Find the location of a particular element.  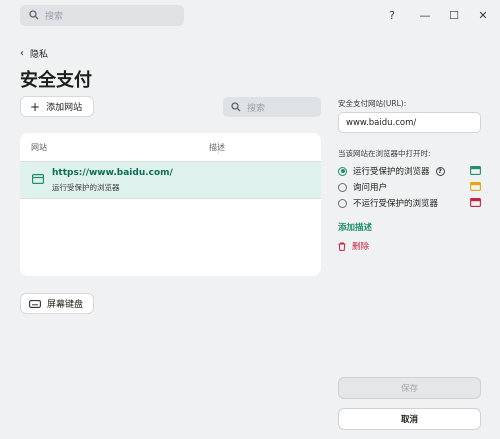

trash-icon is located at coordinates (342, 246).